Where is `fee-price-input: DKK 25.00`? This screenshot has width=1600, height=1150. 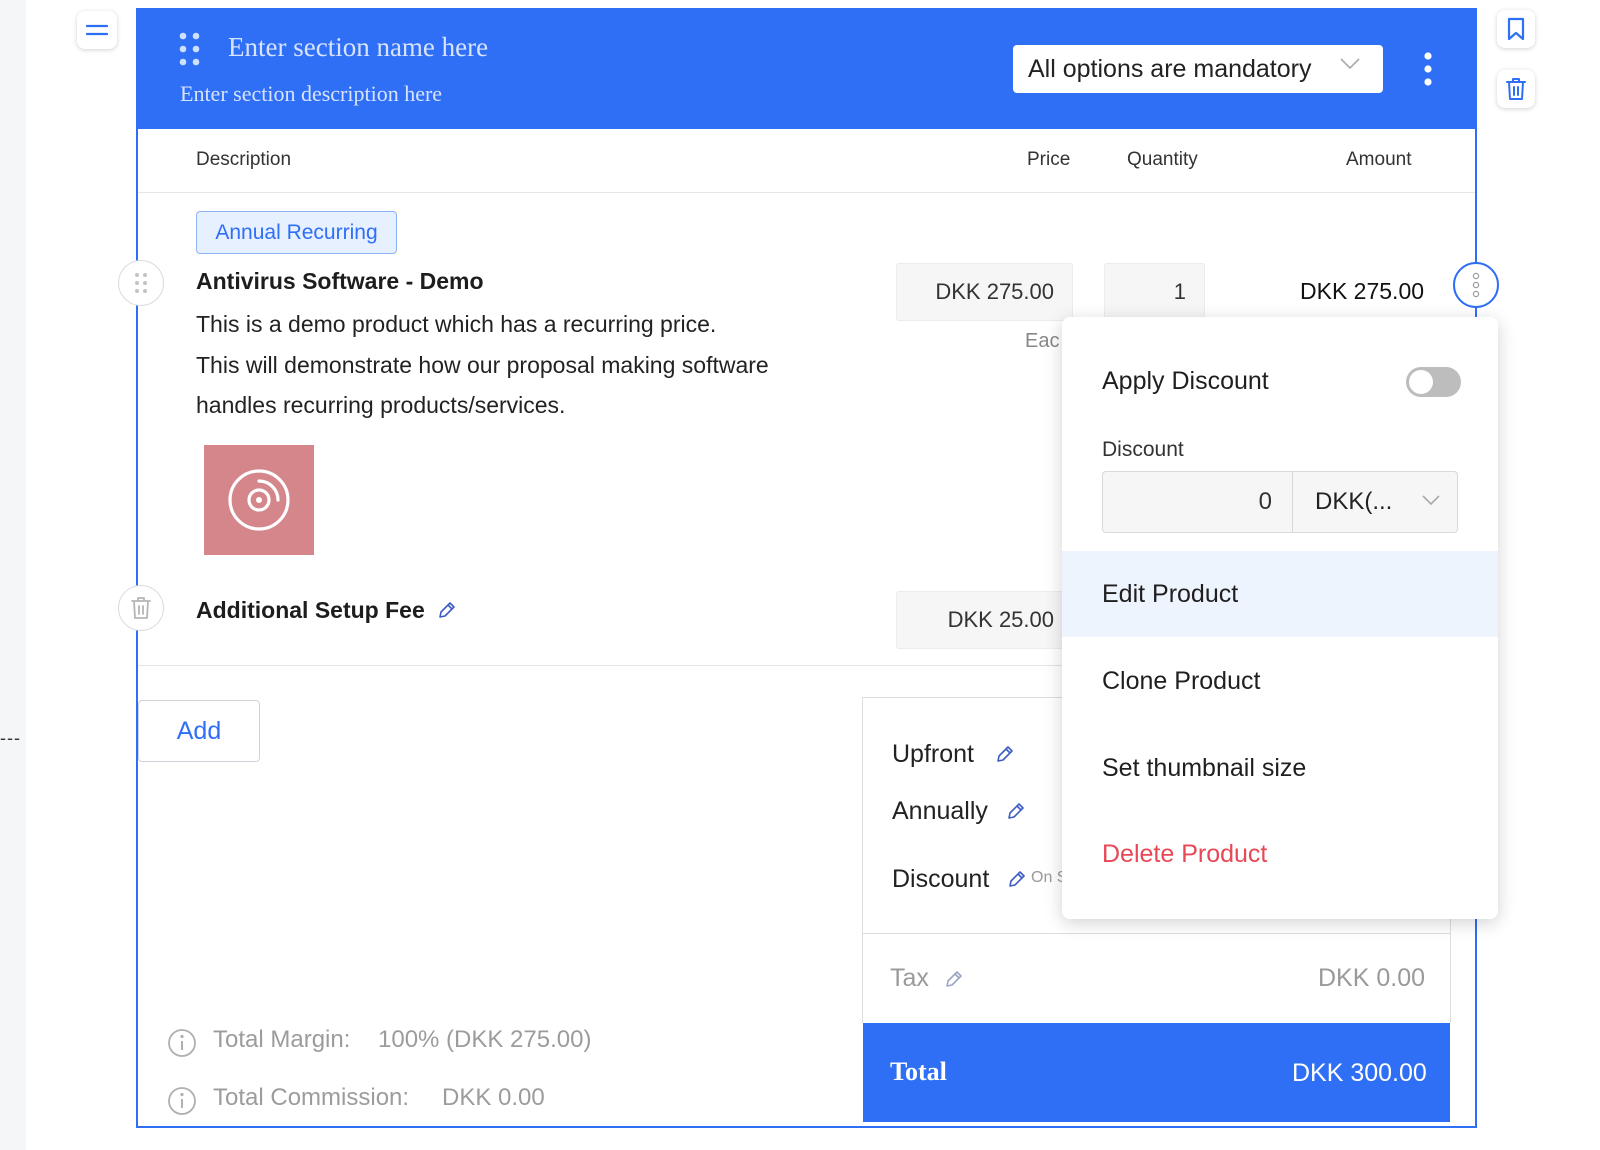
fee-price-input: DKK 25.00 is located at coordinates (984, 620).